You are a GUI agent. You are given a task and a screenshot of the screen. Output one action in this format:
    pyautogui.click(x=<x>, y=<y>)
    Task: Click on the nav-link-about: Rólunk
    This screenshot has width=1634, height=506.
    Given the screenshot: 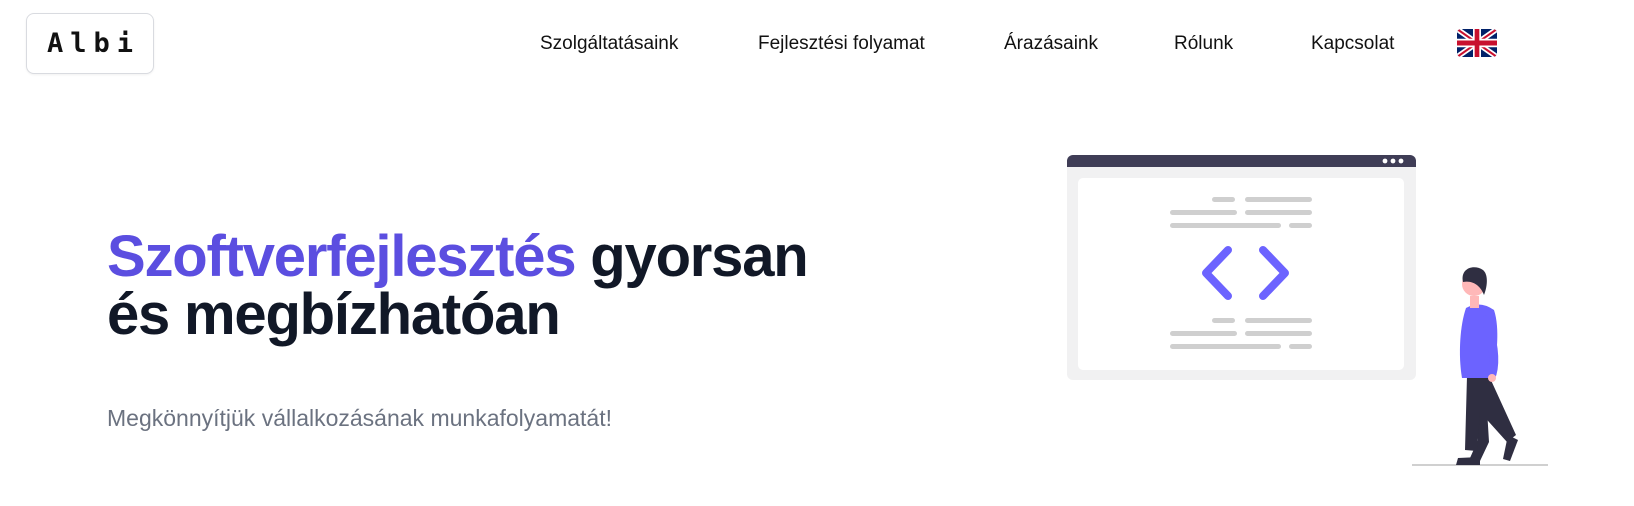 What is the action you would take?
    pyautogui.click(x=1203, y=44)
    